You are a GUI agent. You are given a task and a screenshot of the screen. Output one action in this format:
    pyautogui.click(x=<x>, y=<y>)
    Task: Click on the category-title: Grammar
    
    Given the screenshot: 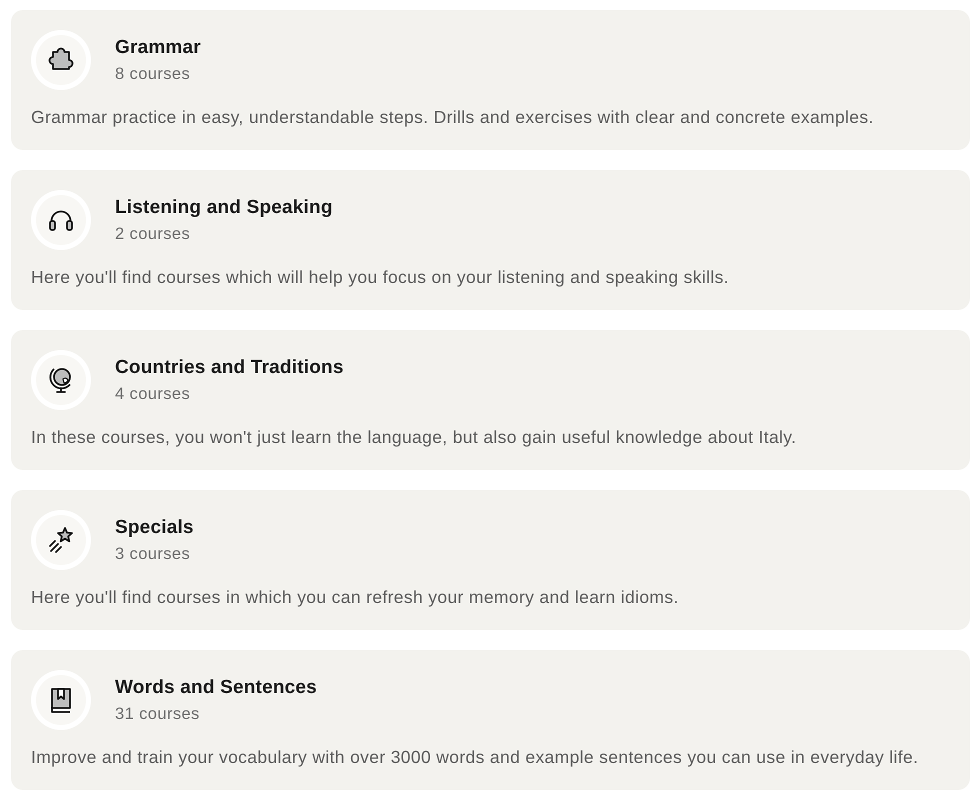 What is the action you would take?
    pyautogui.click(x=158, y=48)
    